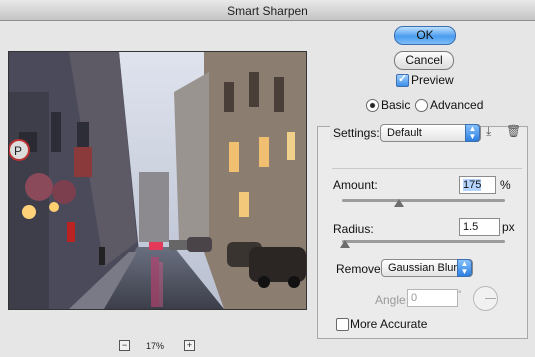 This screenshot has width=535, height=357. I want to click on angle-value: 0, so click(414, 298).